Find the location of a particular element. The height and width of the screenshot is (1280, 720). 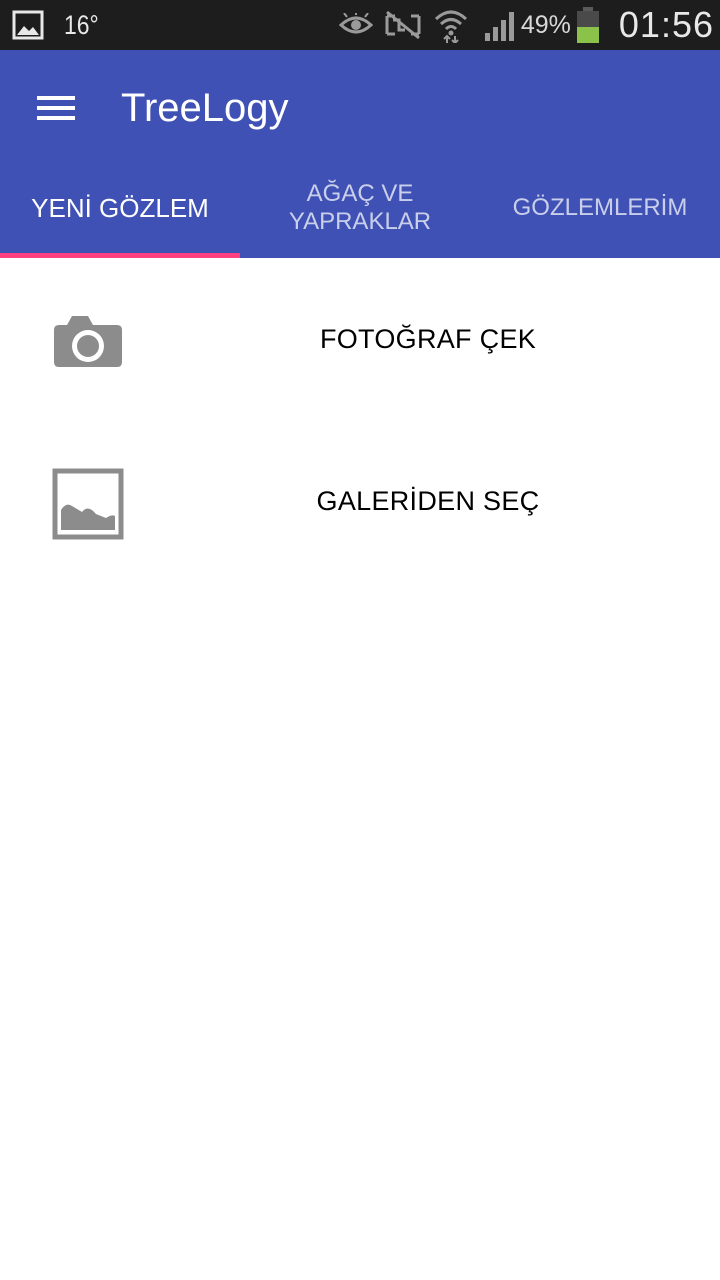

choose-from-gallery-option: GALERİDEN SEÇ is located at coordinates (360, 501).